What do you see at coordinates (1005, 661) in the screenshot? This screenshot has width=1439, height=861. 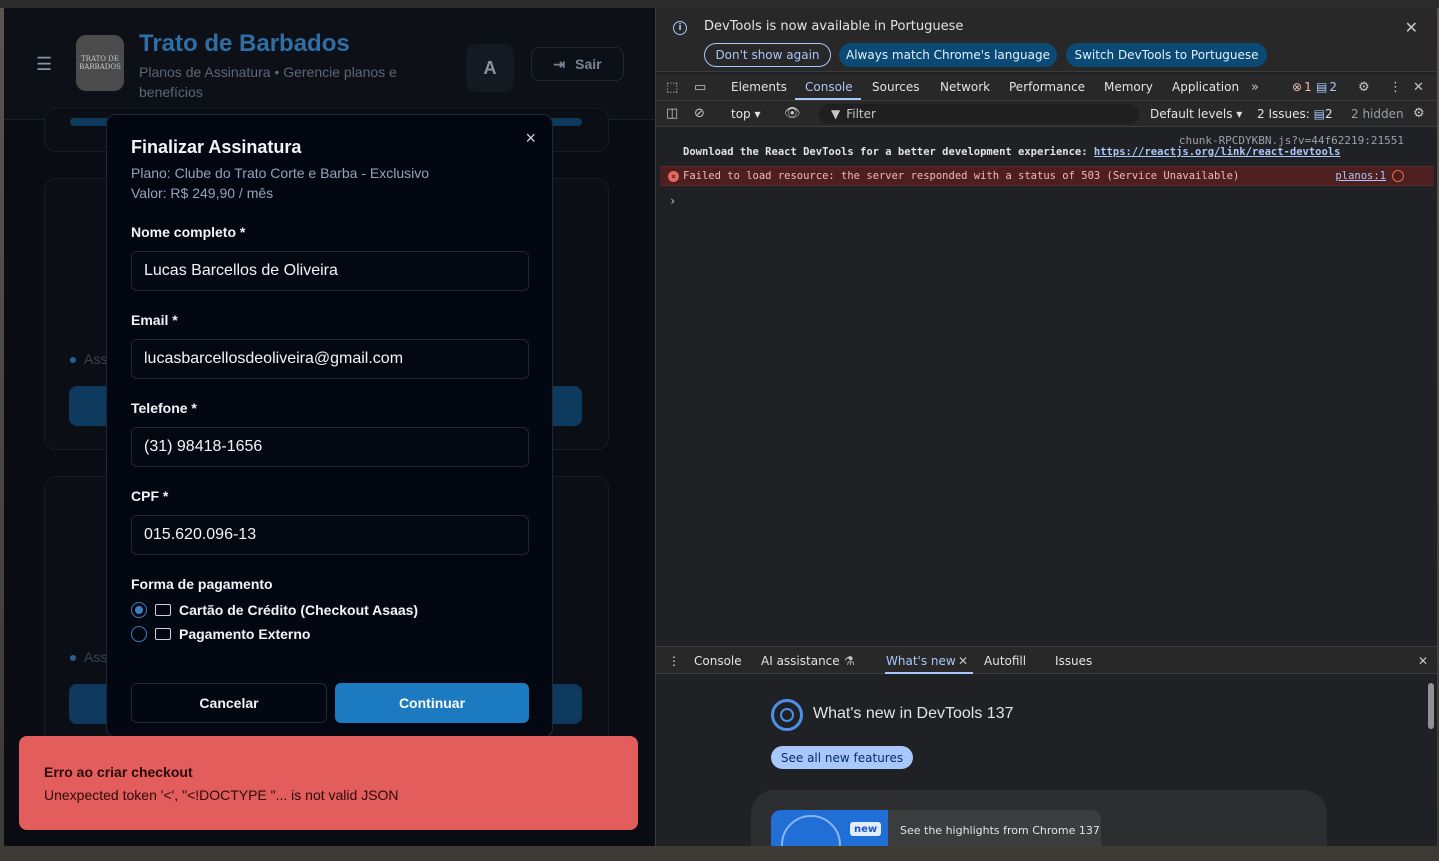 I see `drawer-tab-autofill: Autofill` at bounding box center [1005, 661].